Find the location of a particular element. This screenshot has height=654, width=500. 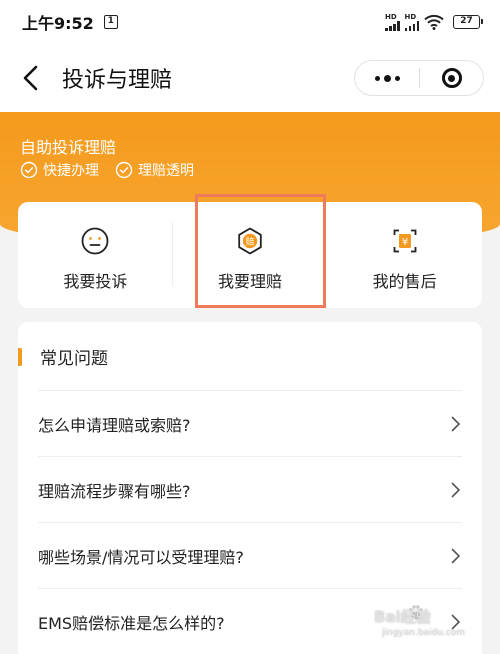

faq-header: 常见问题 is located at coordinates (63, 356).